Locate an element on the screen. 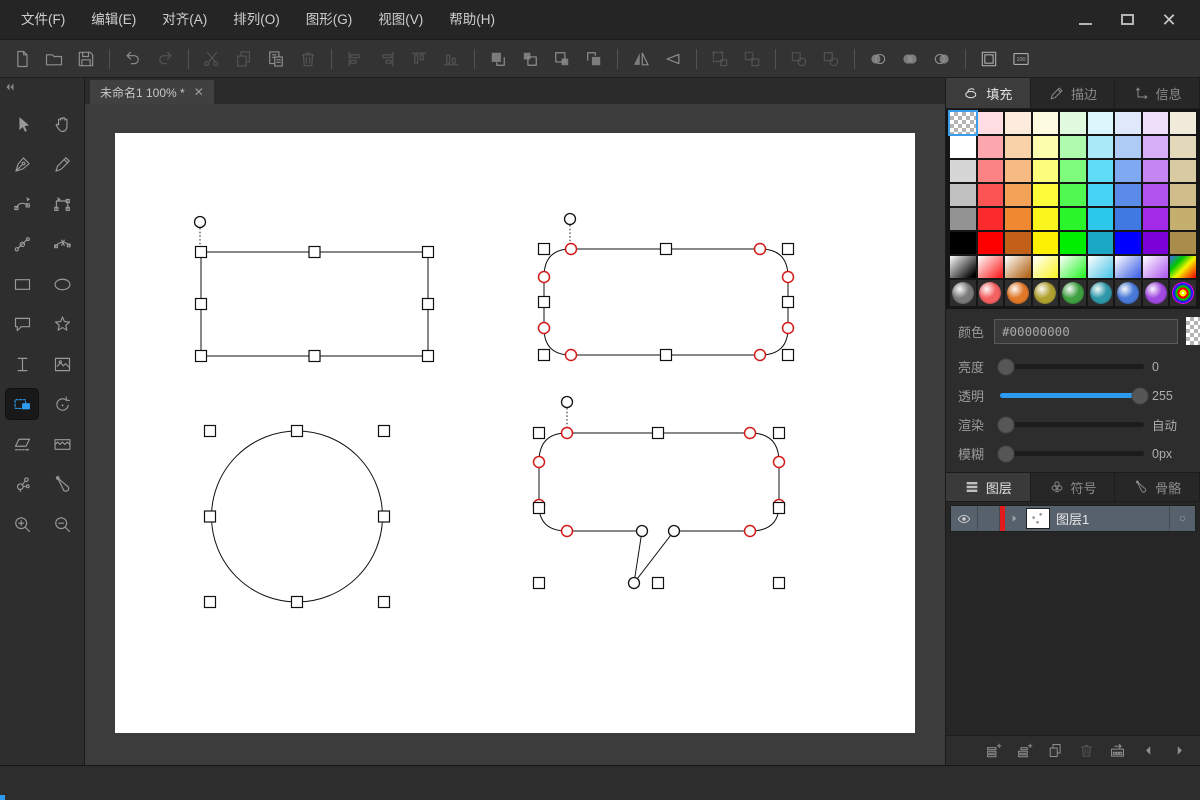 The height and width of the screenshot is (800, 1200). select-tool is located at coordinates (22, 124).